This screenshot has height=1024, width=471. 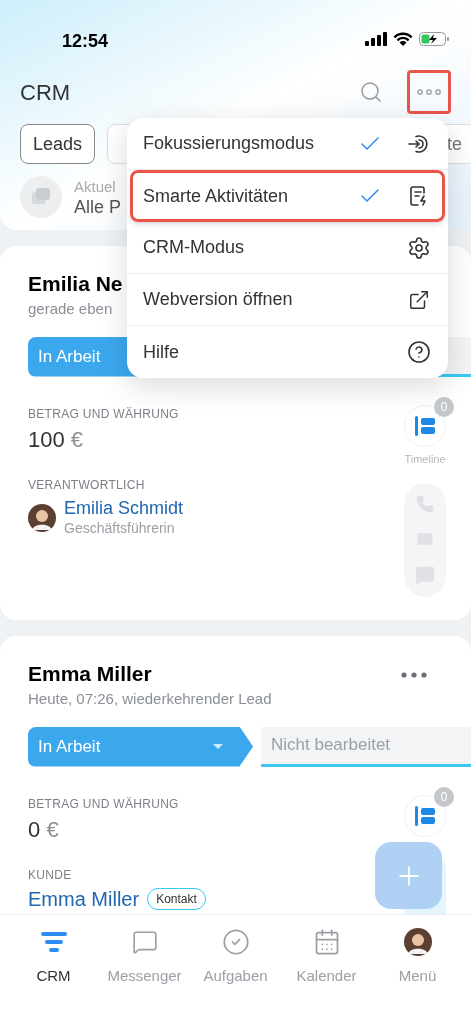 What do you see at coordinates (95, 187) in the screenshot?
I see `filter-label: Aktuel` at bounding box center [95, 187].